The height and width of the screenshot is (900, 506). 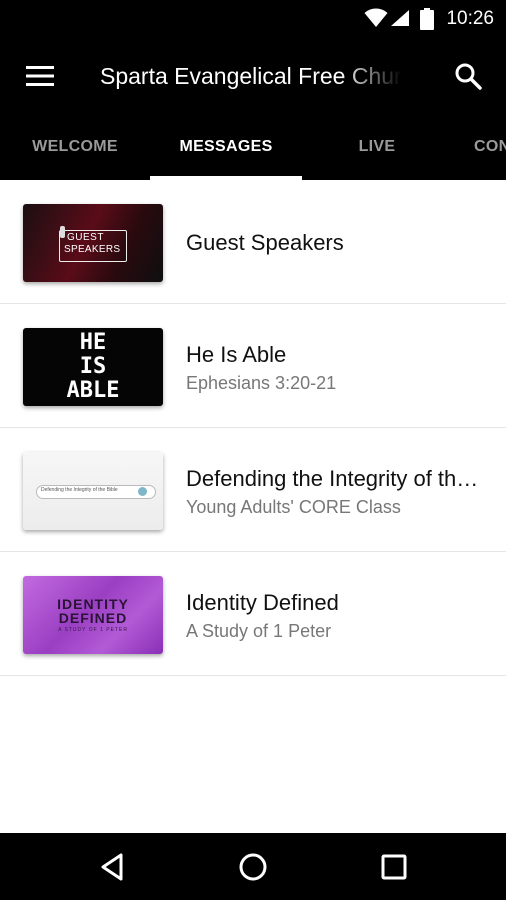 What do you see at coordinates (40, 76) in the screenshot?
I see `menu-icon` at bounding box center [40, 76].